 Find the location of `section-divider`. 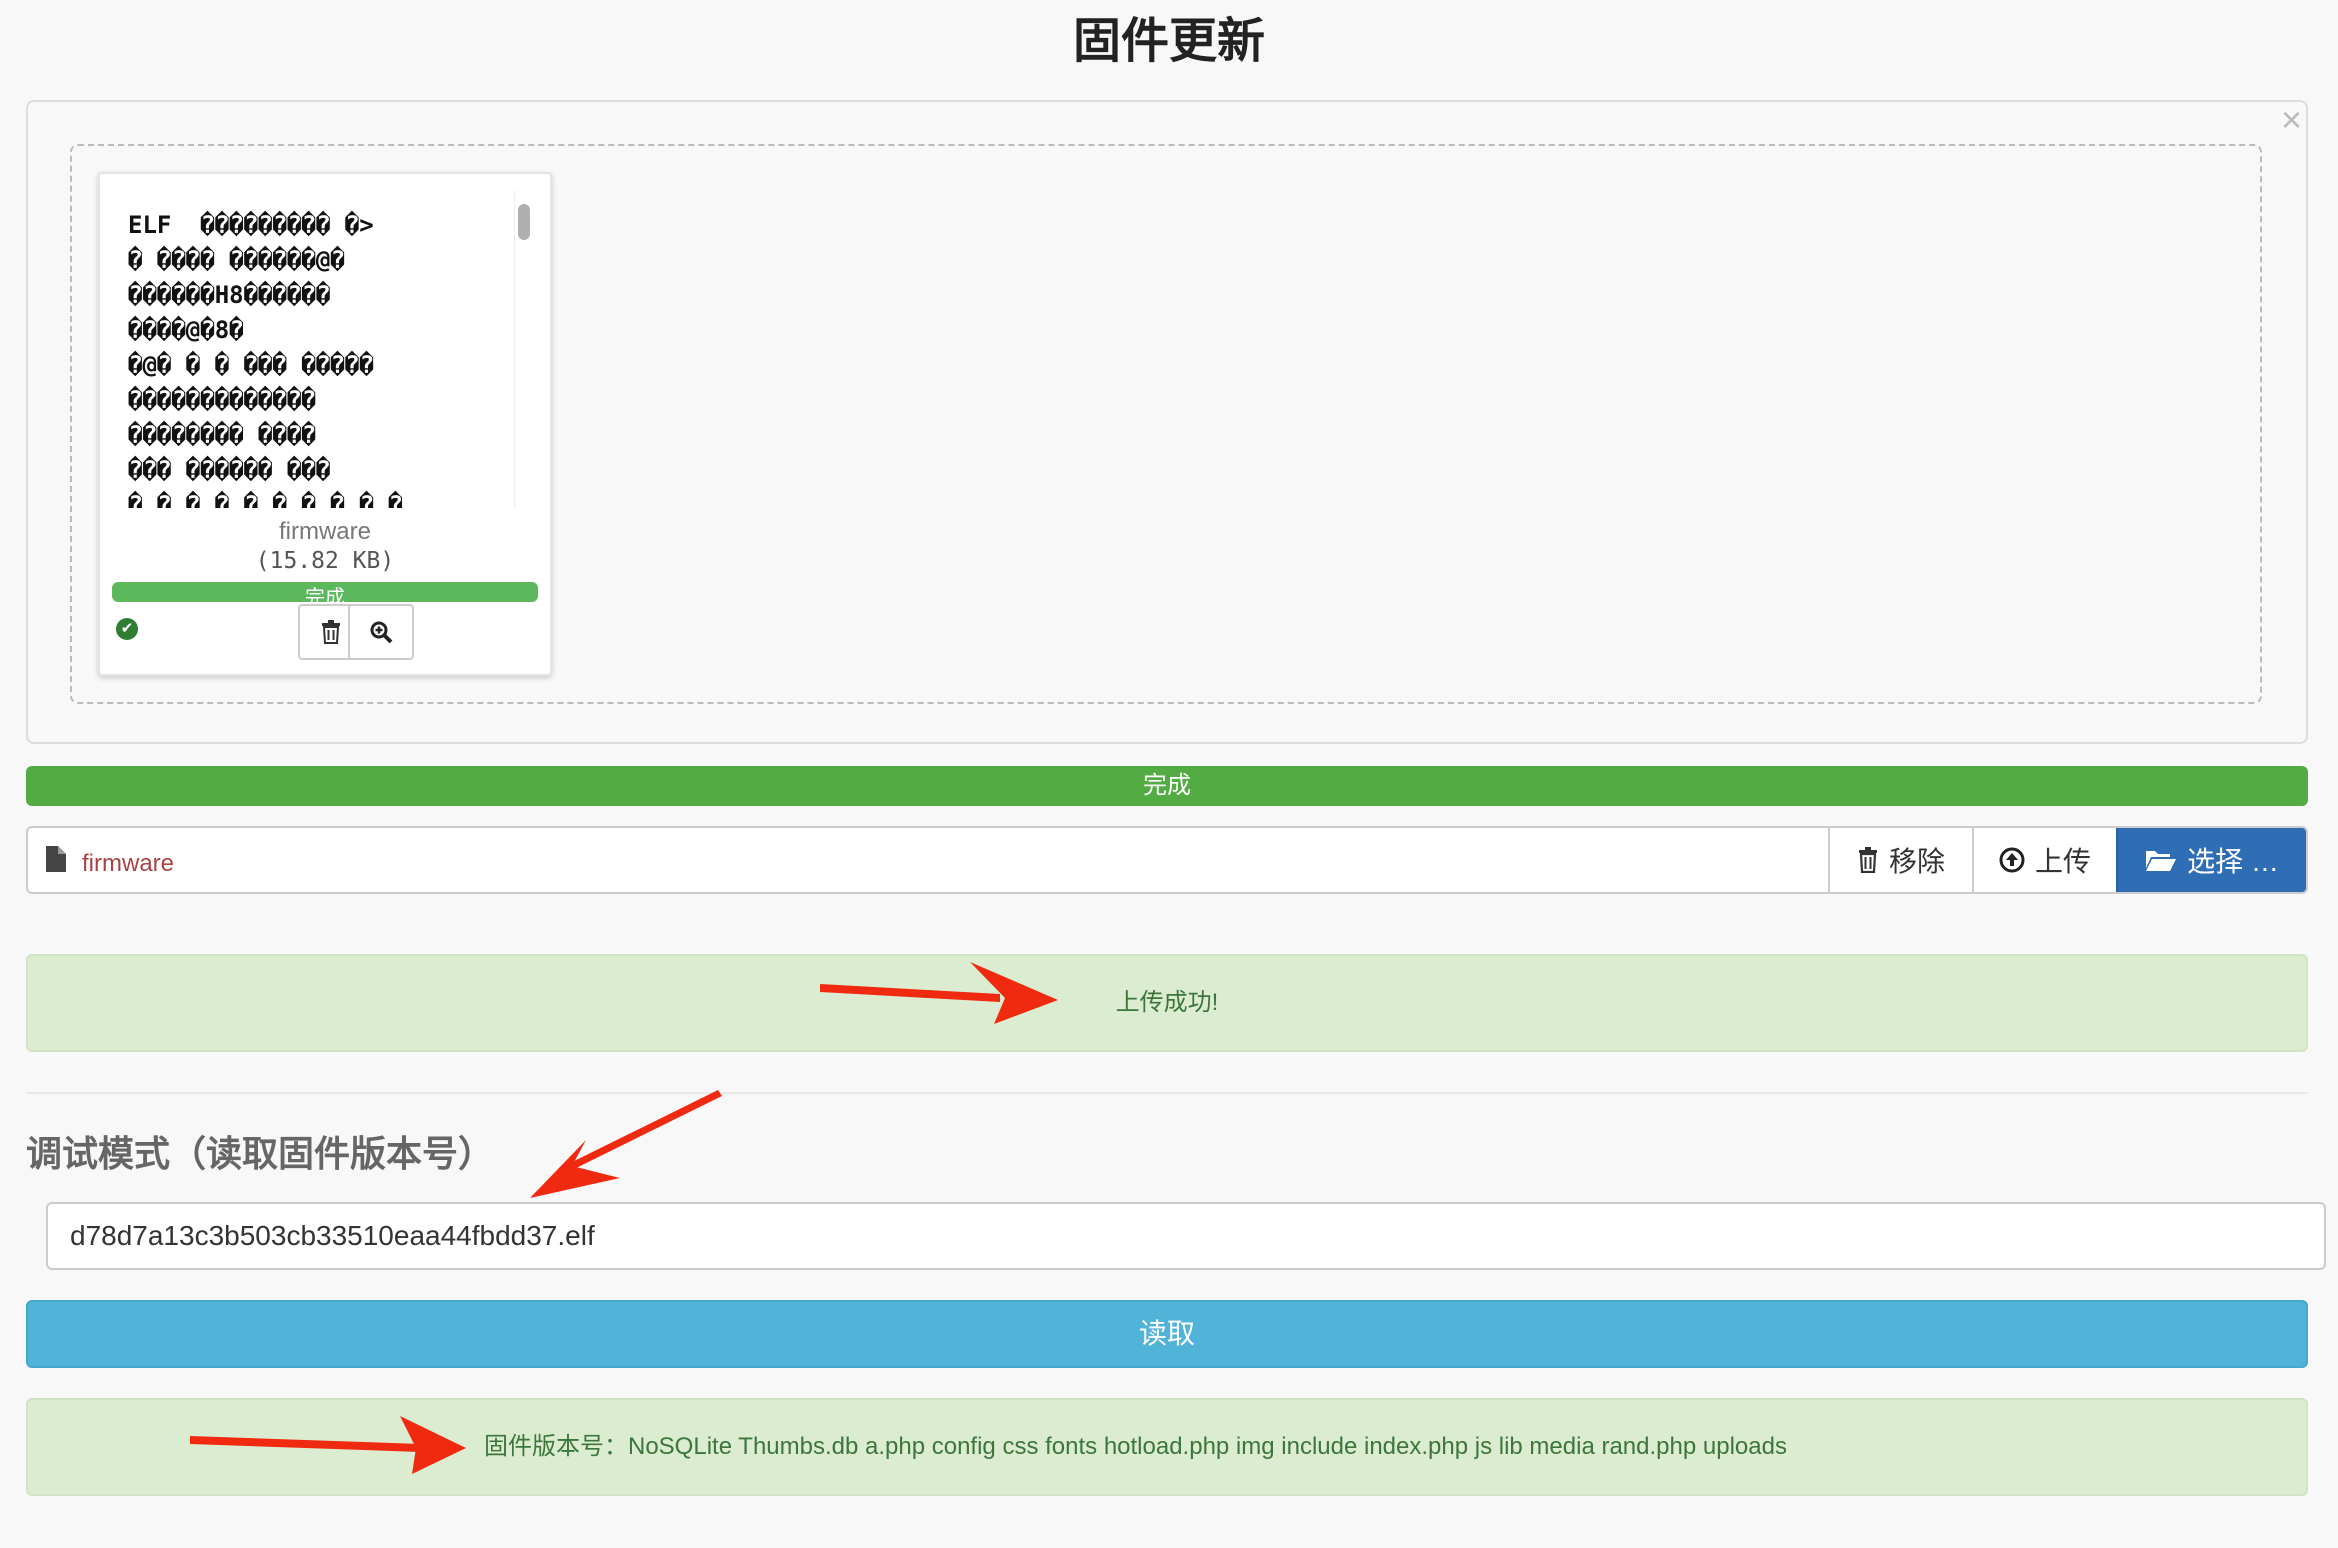

section-divider is located at coordinates (1167, 1093).